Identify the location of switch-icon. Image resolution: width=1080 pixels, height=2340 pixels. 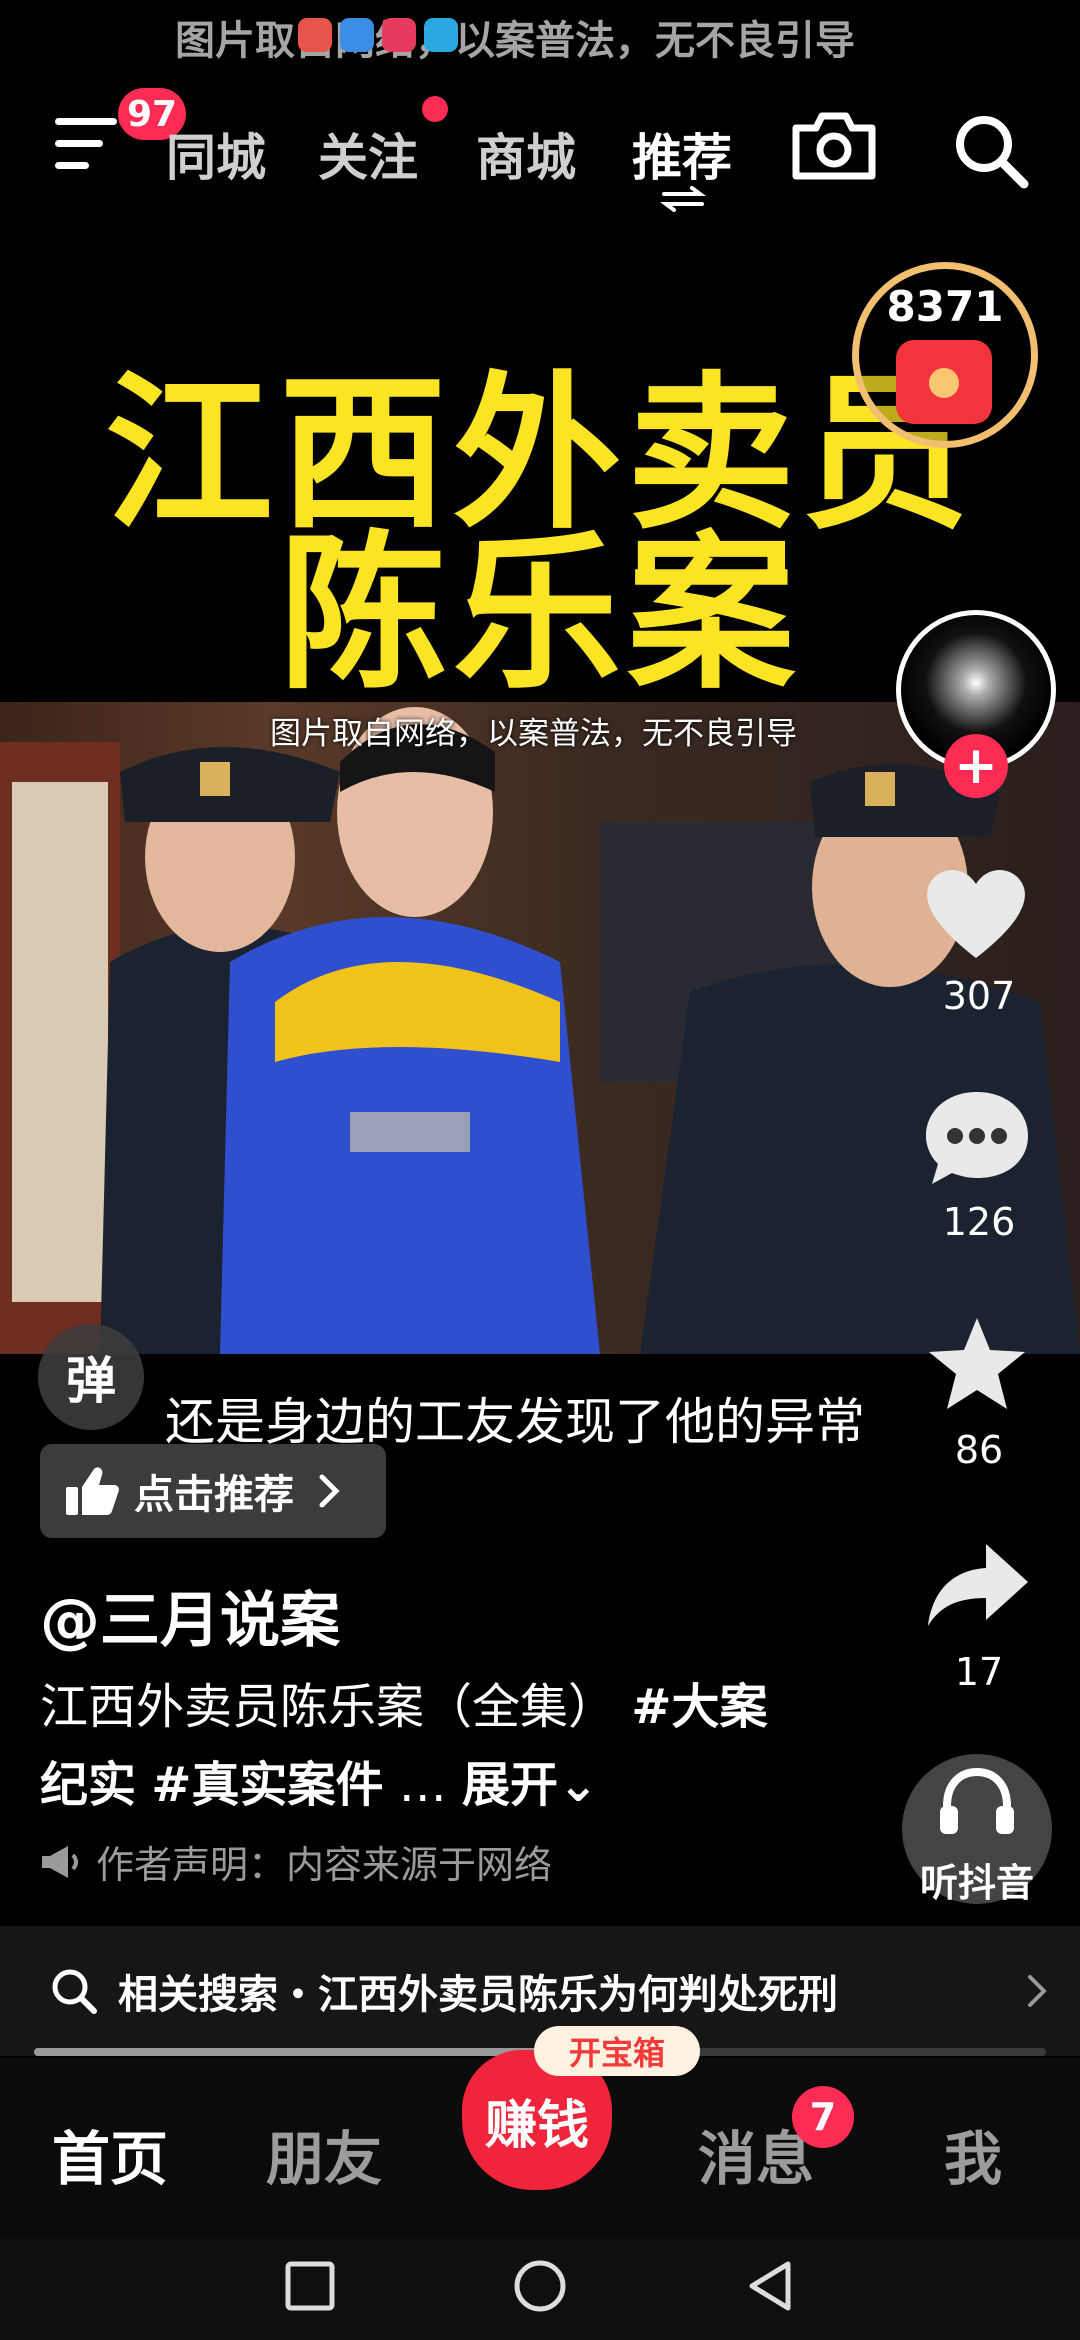
(683, 199).